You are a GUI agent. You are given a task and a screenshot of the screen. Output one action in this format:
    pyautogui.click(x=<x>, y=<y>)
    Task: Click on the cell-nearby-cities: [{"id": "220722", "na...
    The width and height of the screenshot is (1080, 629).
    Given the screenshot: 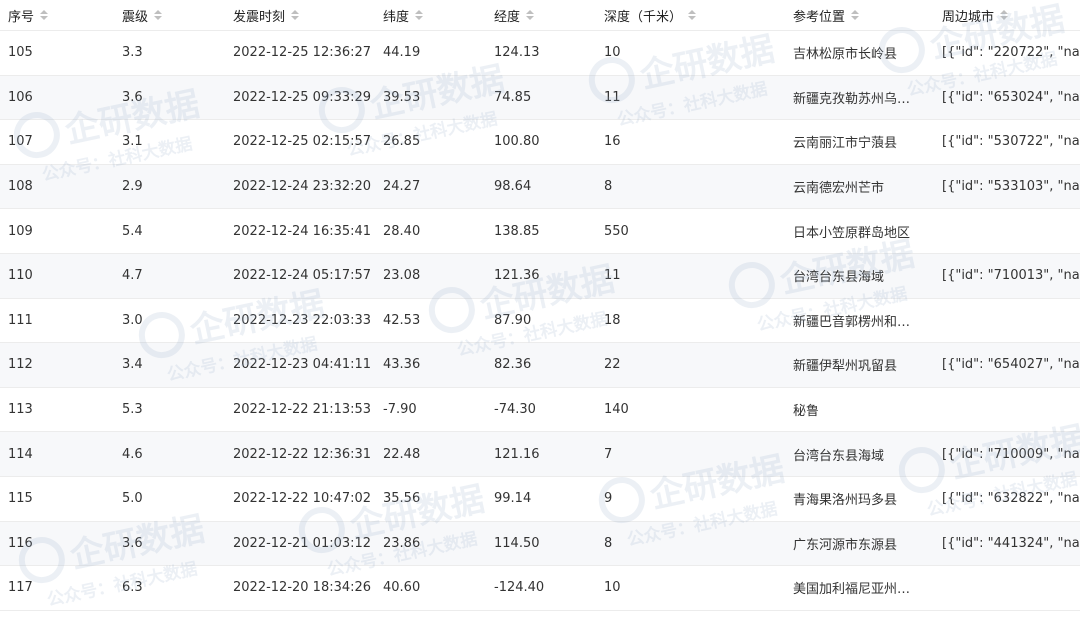 What is the action you would take?
    pyautogui.click(x=1011, y=53)
    